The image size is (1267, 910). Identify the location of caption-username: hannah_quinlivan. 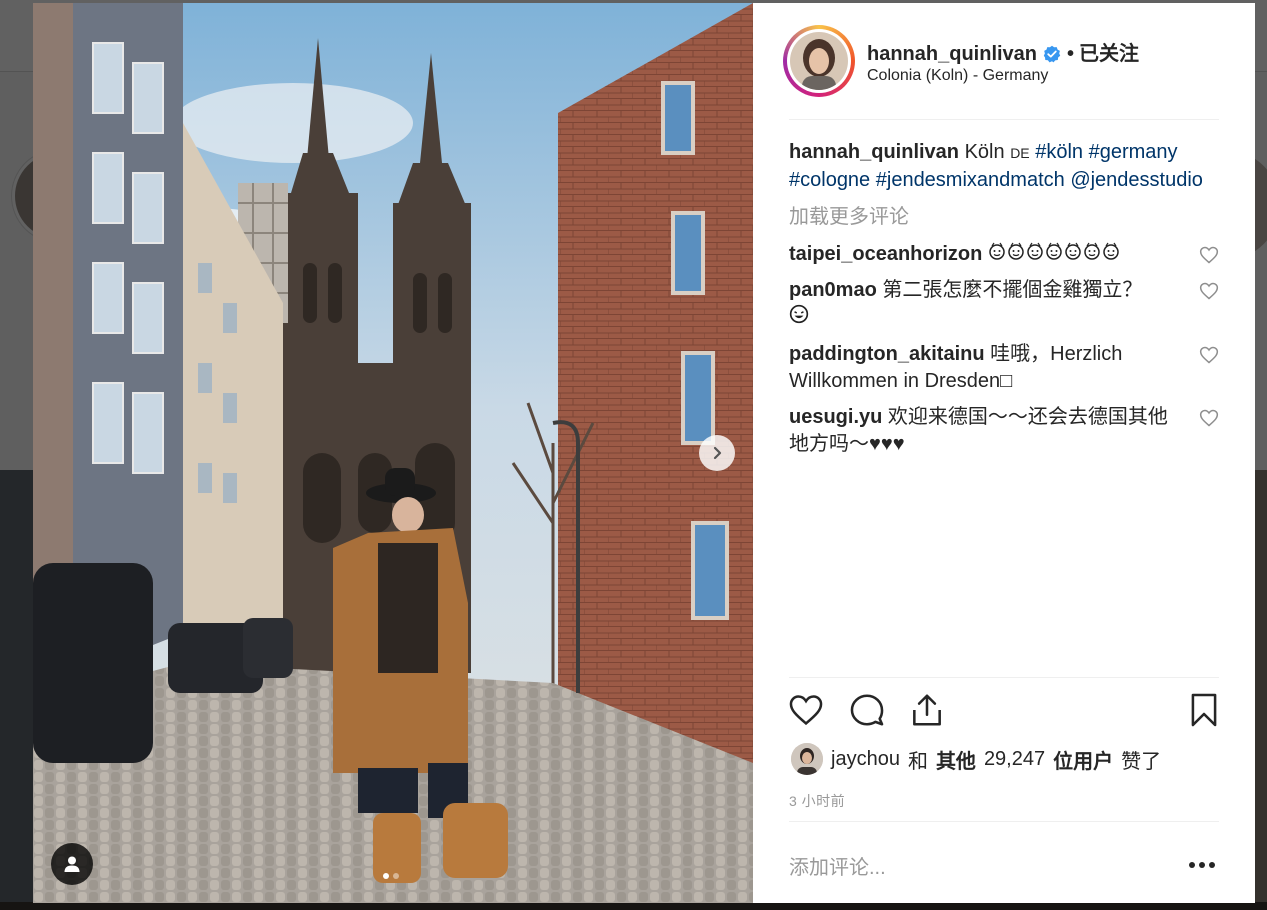
(874, 152).